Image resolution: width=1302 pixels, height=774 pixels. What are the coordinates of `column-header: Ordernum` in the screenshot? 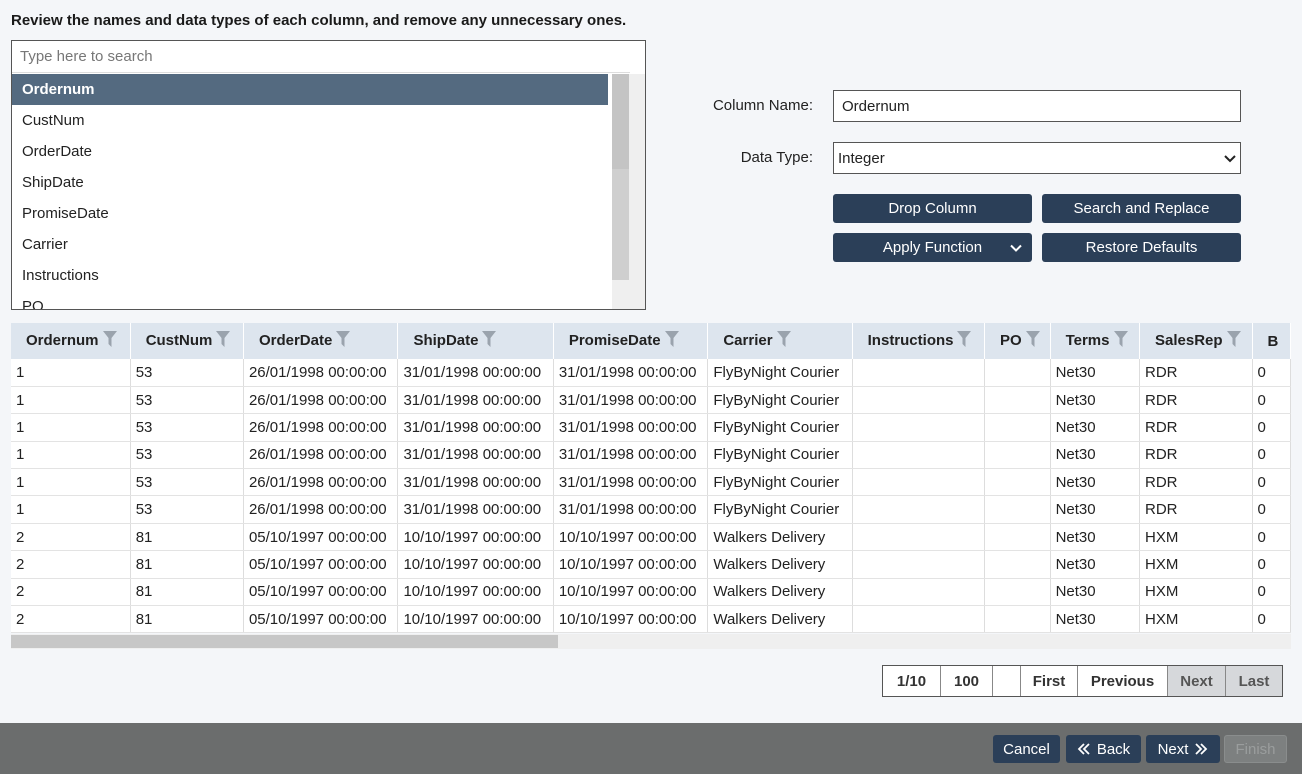 It's located at (71, 341).